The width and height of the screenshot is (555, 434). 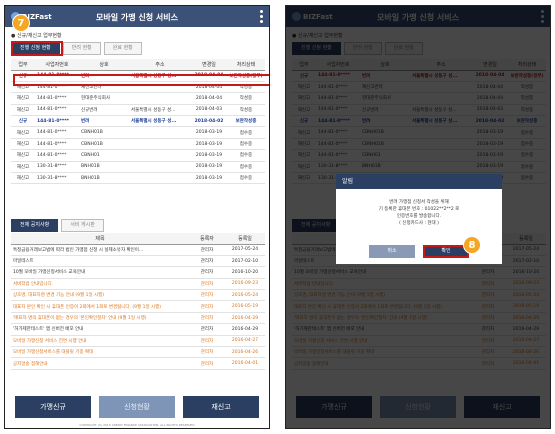 I want to click on list-item: 모바일 가맹신청서비스를 대블릿 기종 확대관리자2016-04-26, so click(x=138, y=352).